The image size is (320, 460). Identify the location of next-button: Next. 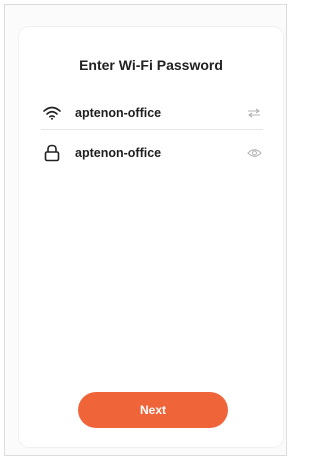
(153, 410).